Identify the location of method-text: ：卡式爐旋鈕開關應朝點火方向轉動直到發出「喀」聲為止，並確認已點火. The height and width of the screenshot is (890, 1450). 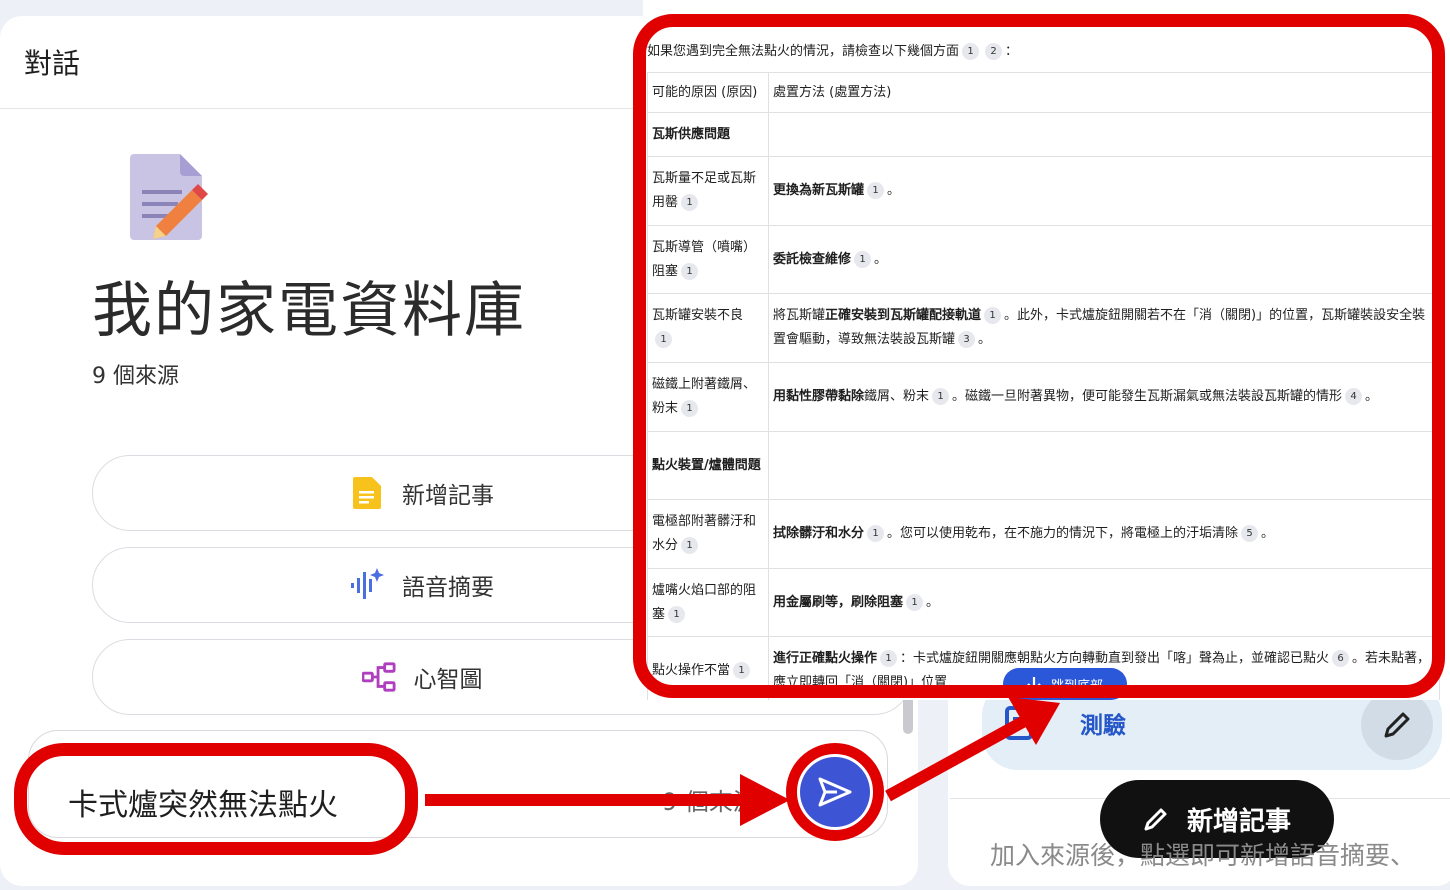
(1115, 658).